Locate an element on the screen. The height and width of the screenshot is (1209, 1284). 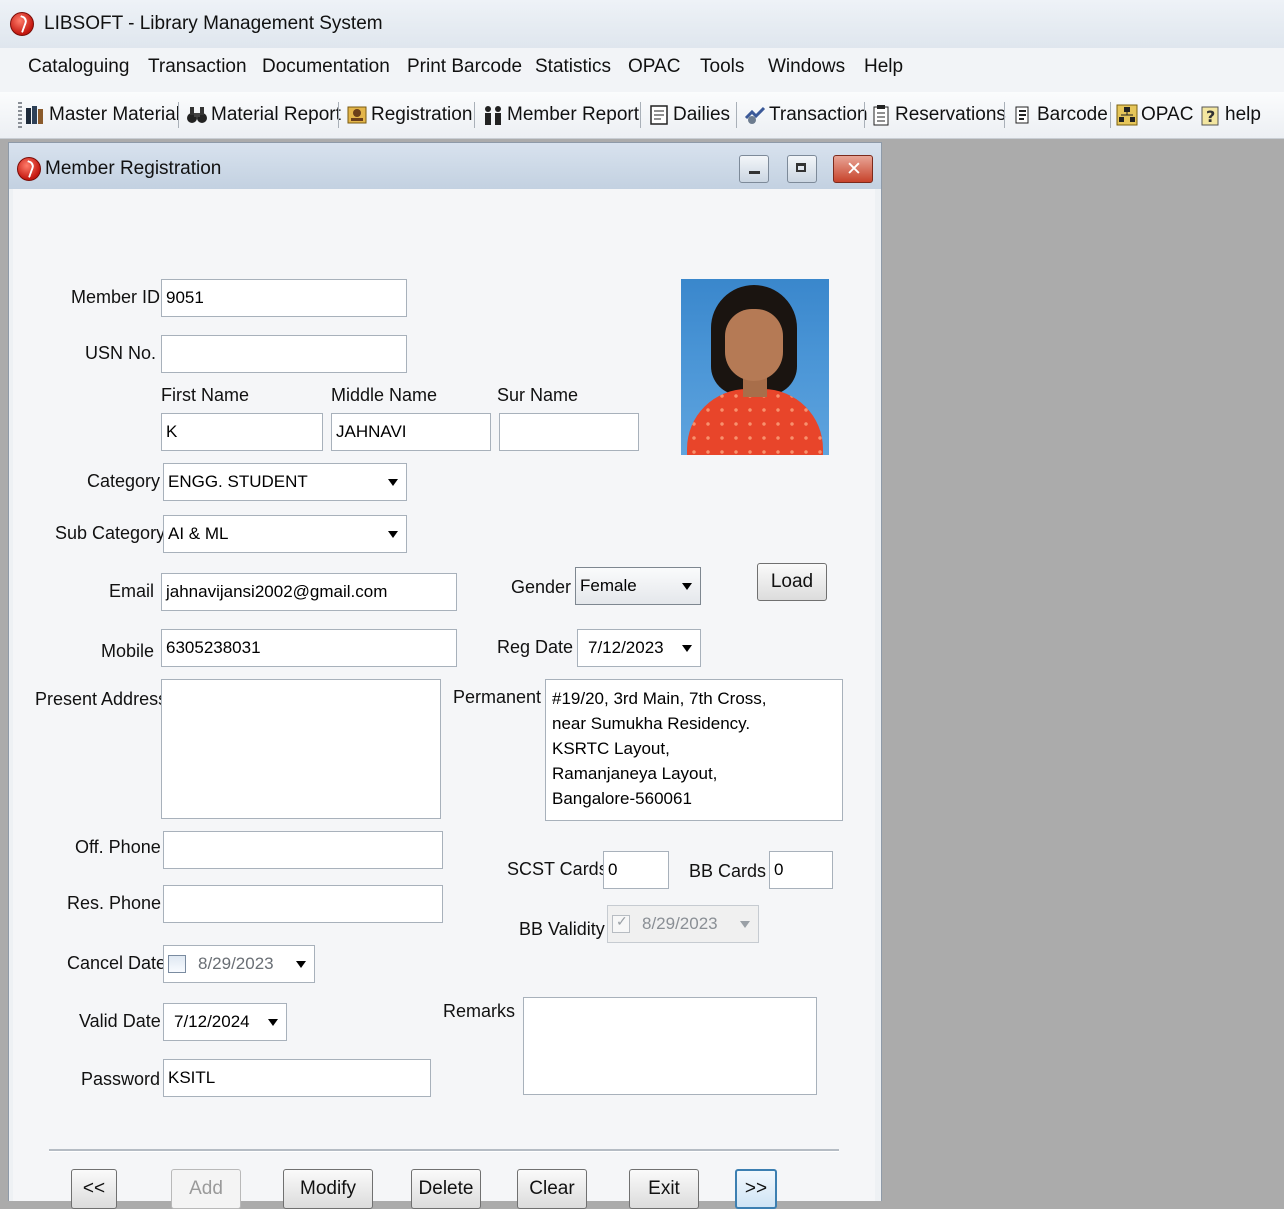
toolbar-master-material: Master Material is located at coordinates (102, 115).